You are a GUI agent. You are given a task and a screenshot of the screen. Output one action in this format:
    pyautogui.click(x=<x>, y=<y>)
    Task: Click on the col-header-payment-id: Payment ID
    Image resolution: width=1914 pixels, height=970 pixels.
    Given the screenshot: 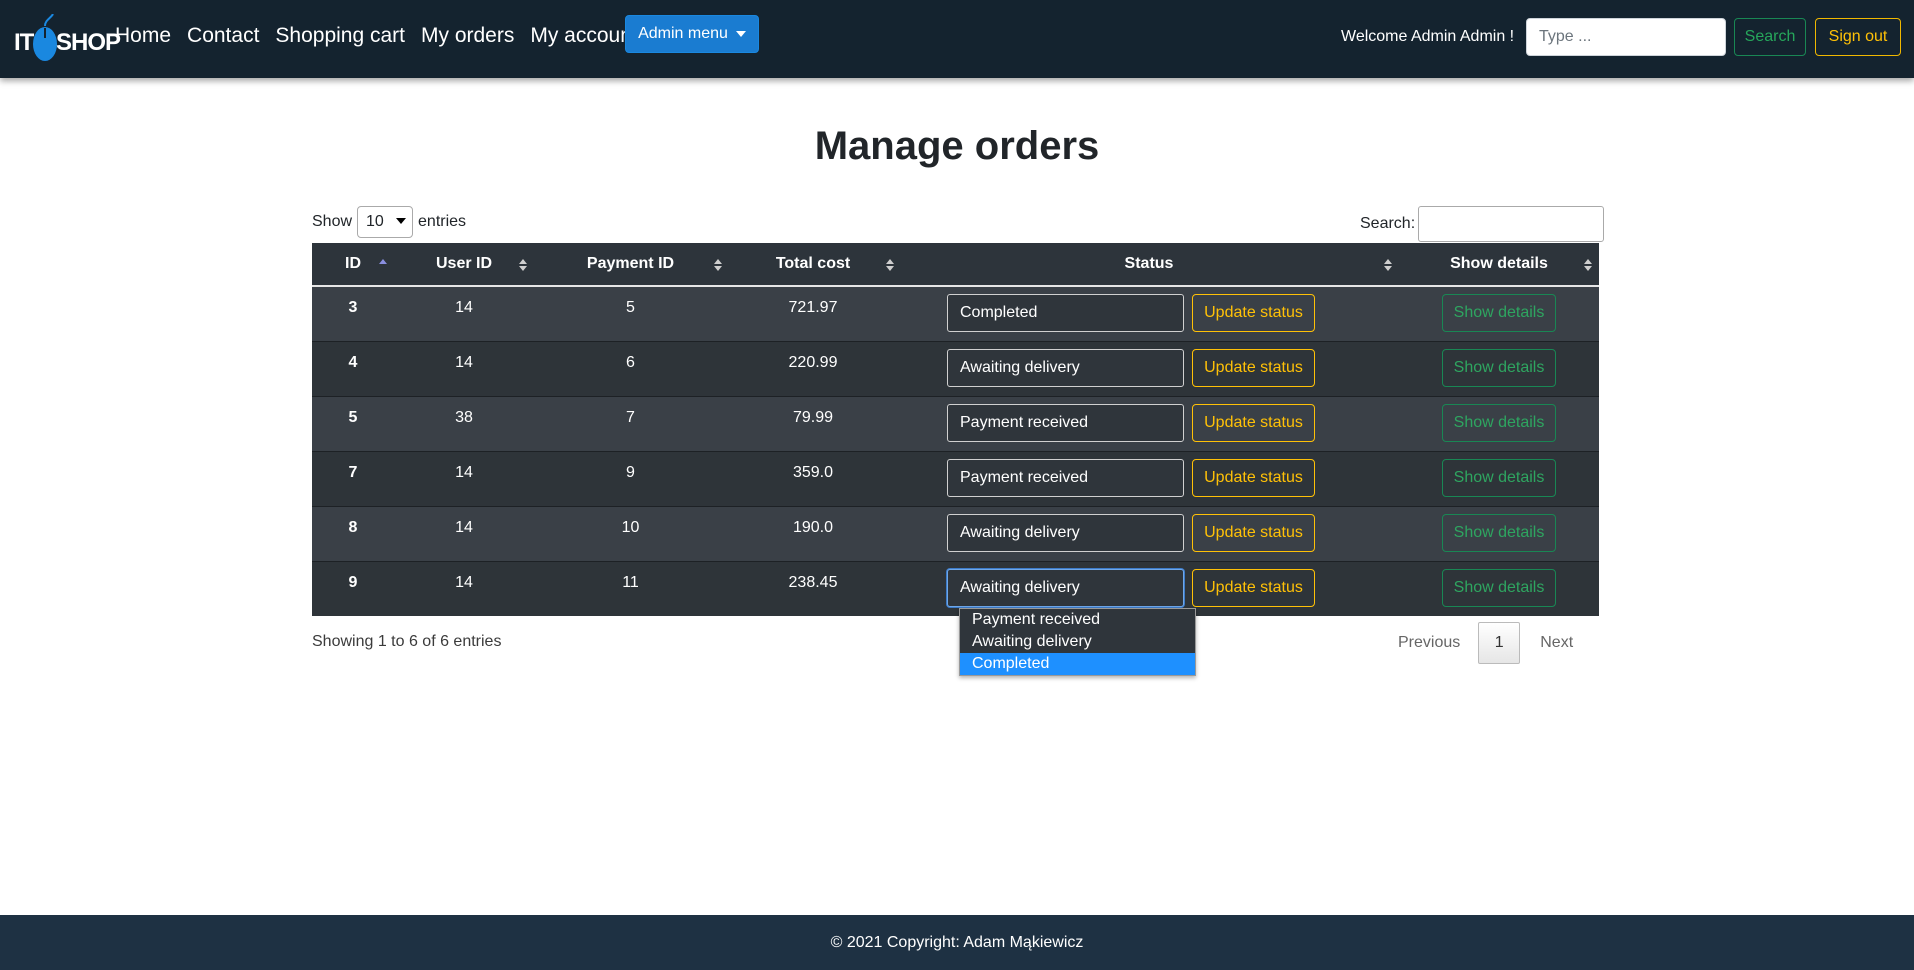 What is the action you would take?
    pyautogui.click(x=630, y=265)
    